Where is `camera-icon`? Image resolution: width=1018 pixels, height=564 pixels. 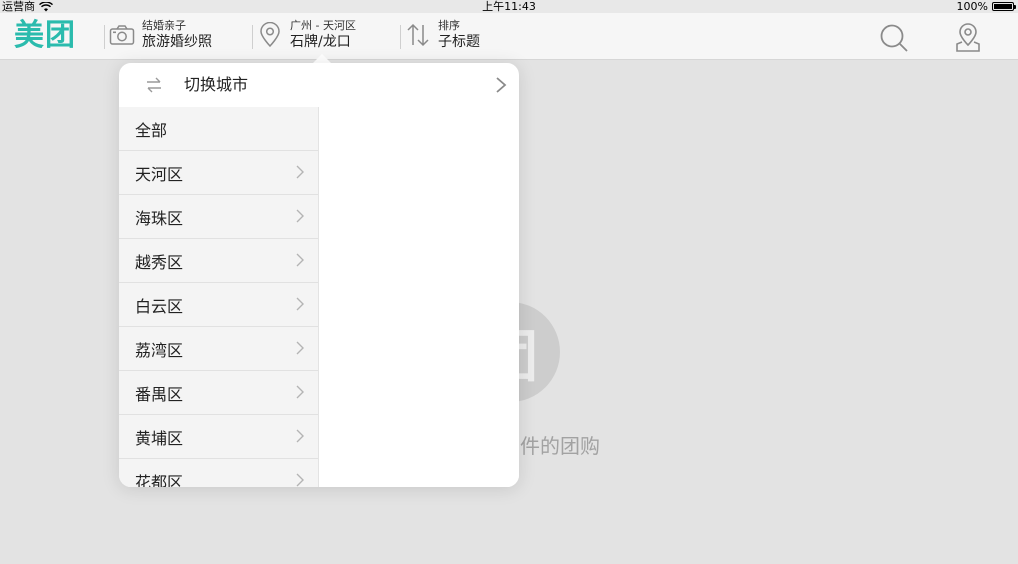
camera-icon is located at coordinates (122, 35).